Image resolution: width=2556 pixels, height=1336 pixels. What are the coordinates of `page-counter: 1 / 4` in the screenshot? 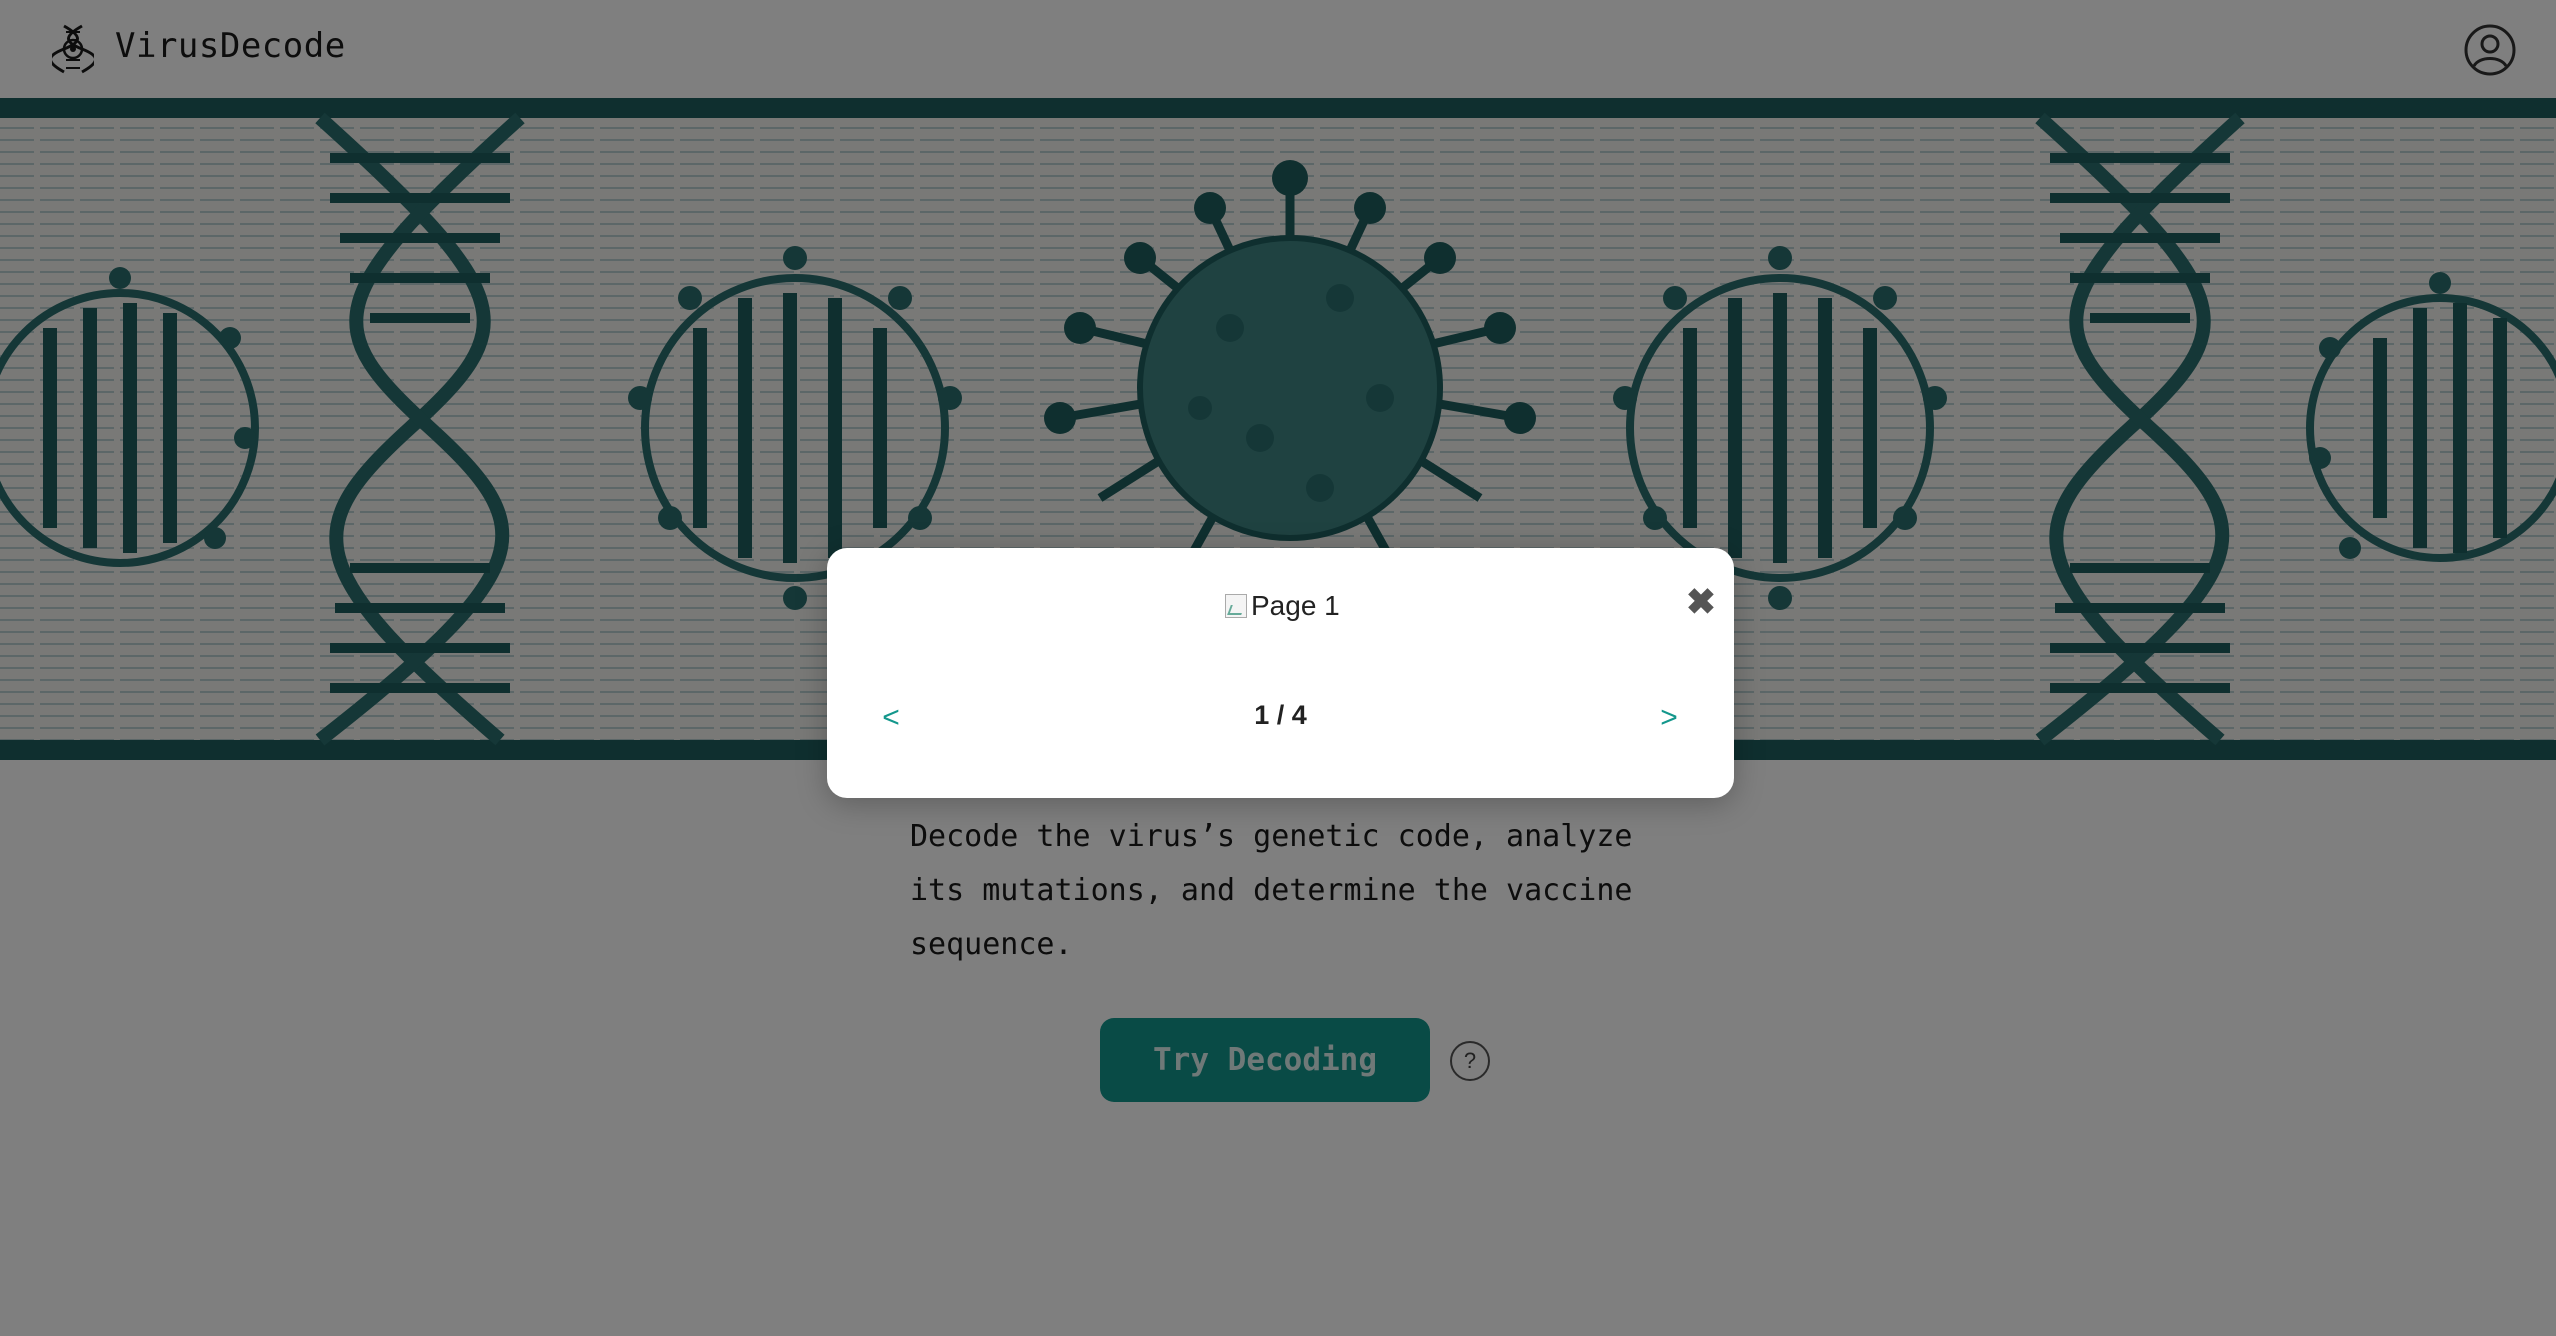 It's located at (1280, 715).